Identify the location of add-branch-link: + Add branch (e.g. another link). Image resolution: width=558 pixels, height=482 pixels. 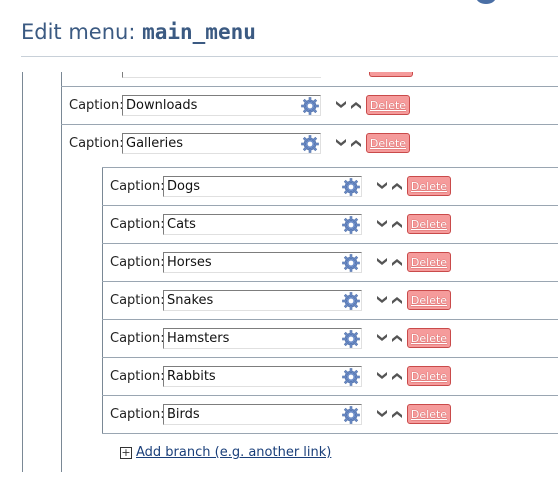
(225, 452).